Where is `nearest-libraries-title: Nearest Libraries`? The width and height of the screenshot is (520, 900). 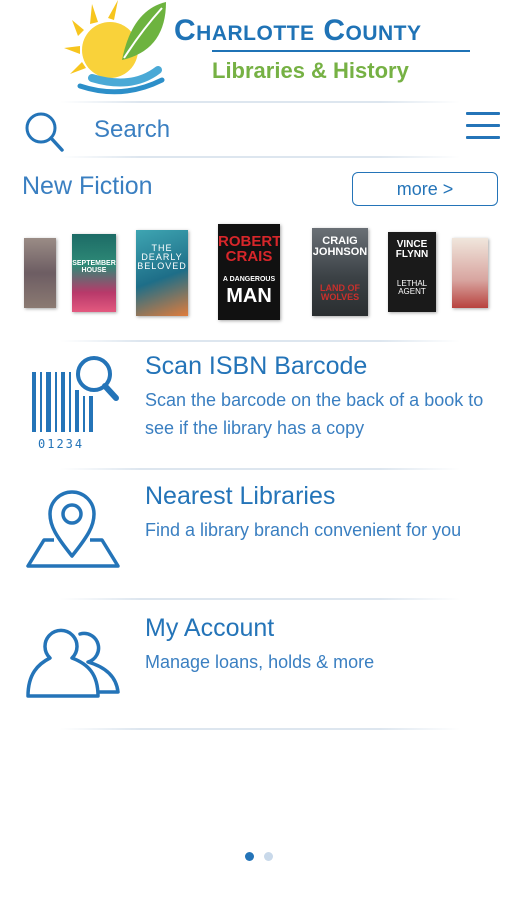
nearest-libraries-title: Nearest Libraries is located at coordinates (240, 496).